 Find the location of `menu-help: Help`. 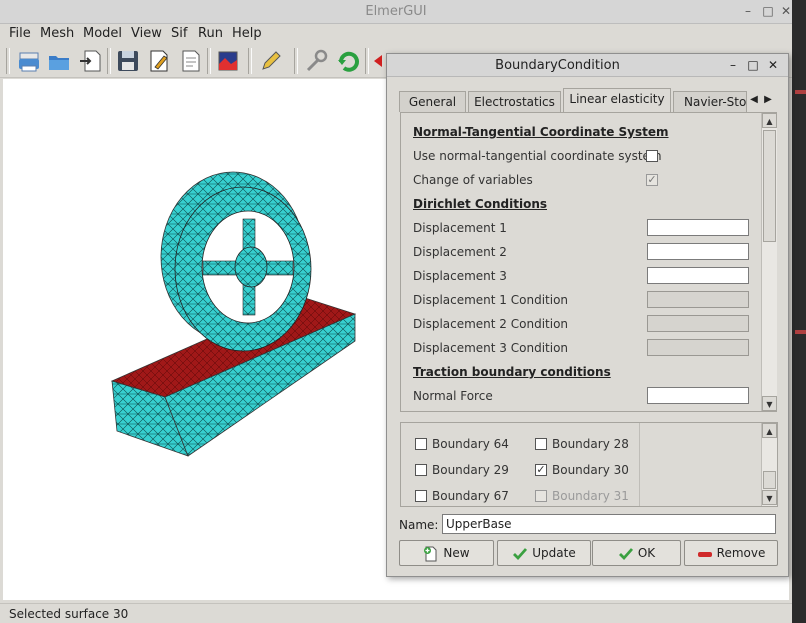

menu-help: Help is located at coordinates (247, 33).